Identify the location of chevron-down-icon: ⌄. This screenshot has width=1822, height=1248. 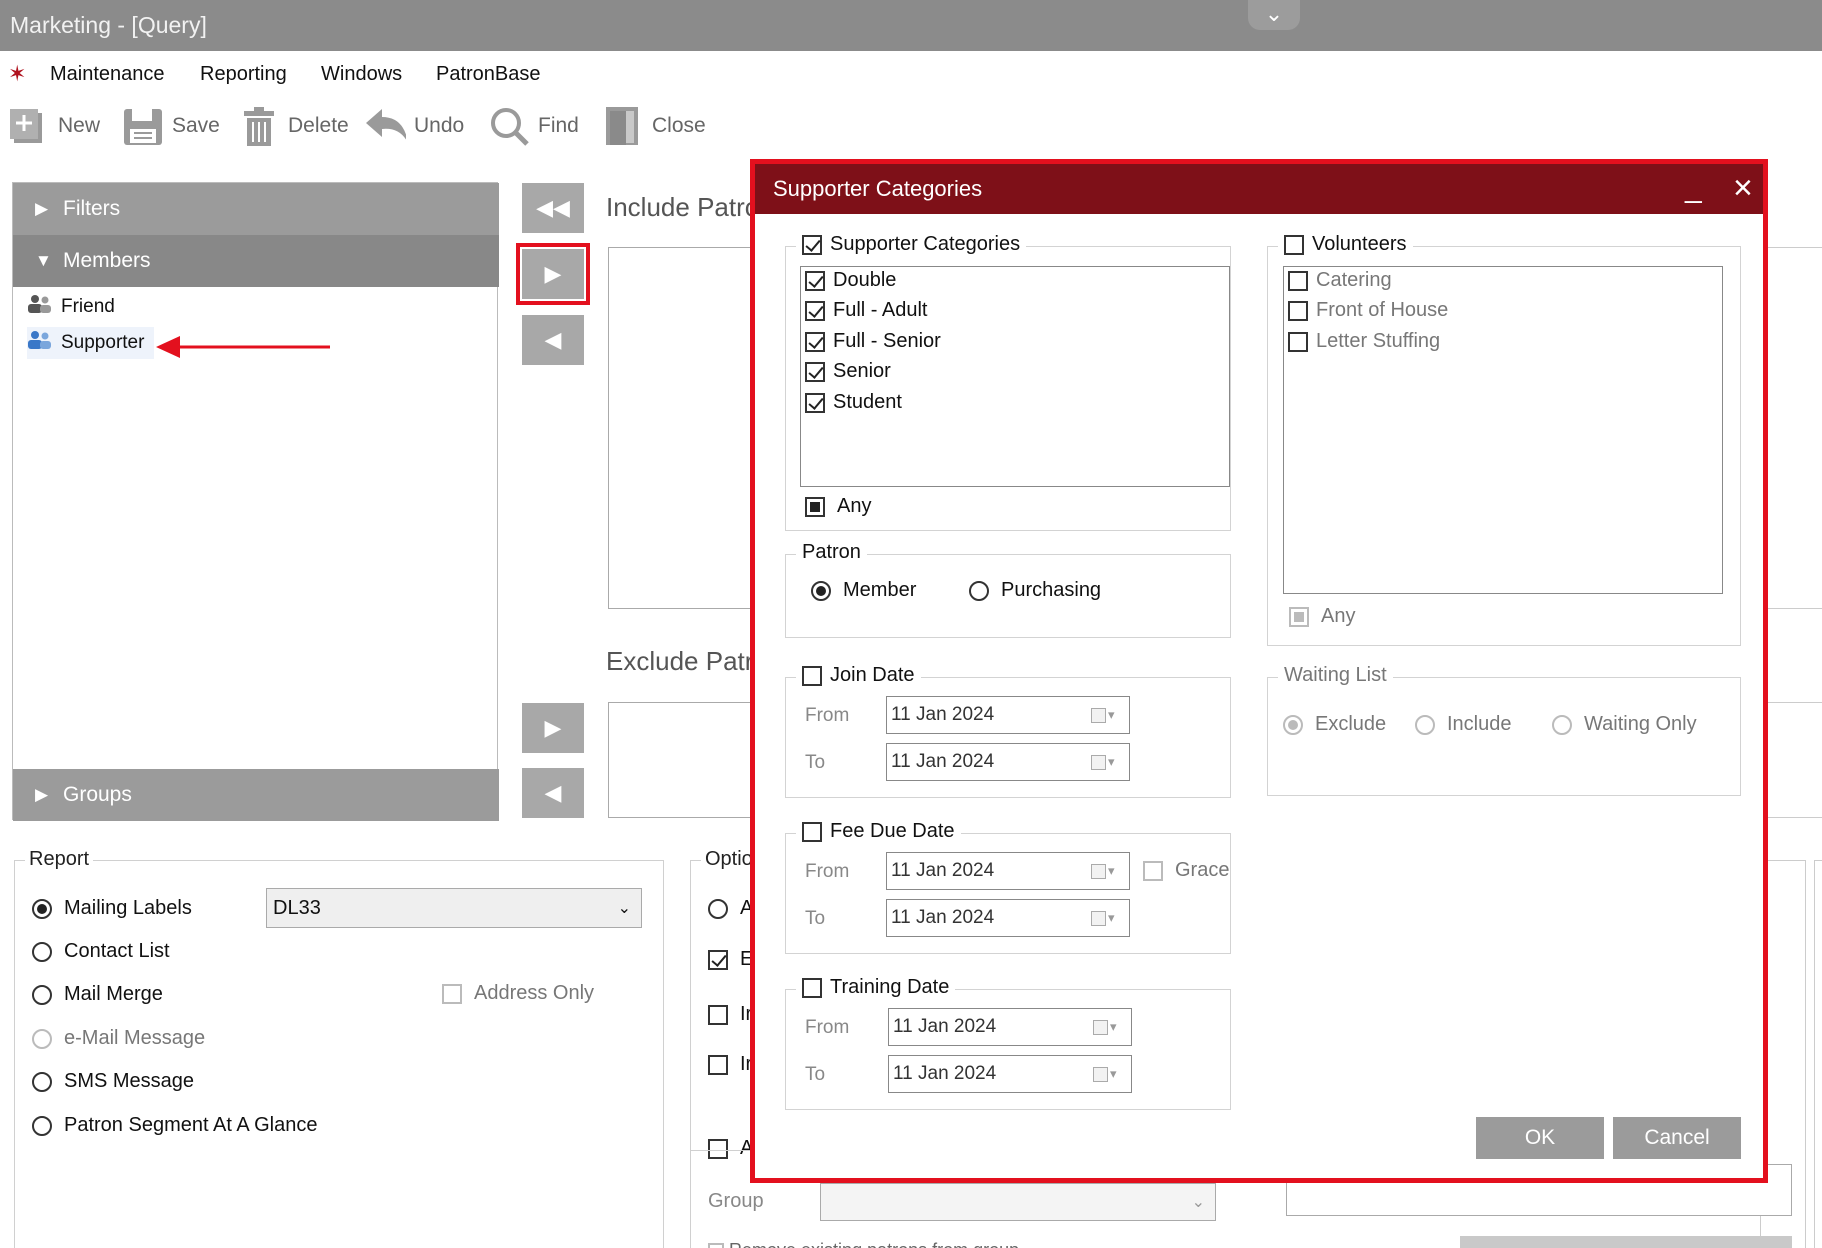
(1274, 15).